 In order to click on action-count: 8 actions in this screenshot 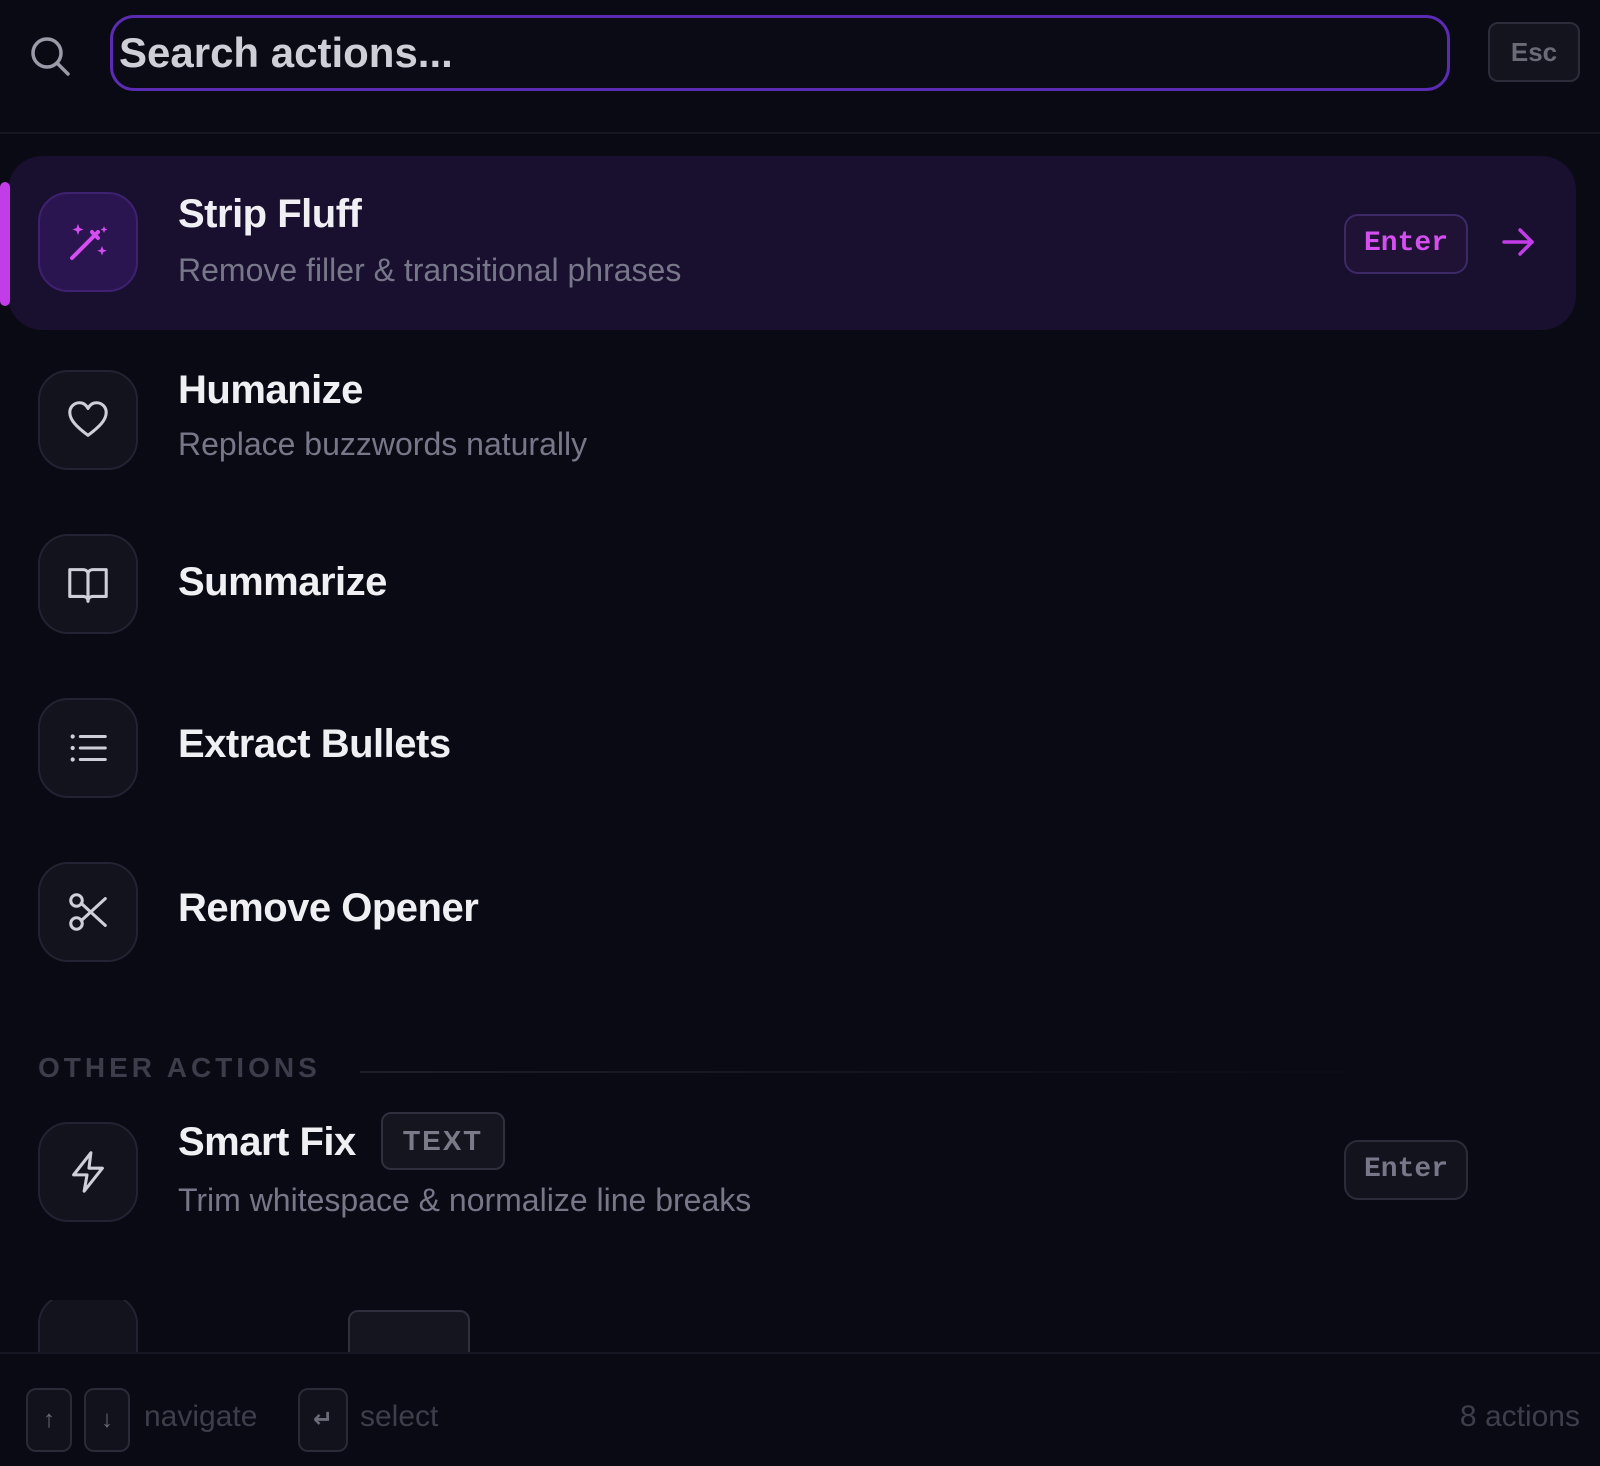, I will do `click(1519, 1416)`.